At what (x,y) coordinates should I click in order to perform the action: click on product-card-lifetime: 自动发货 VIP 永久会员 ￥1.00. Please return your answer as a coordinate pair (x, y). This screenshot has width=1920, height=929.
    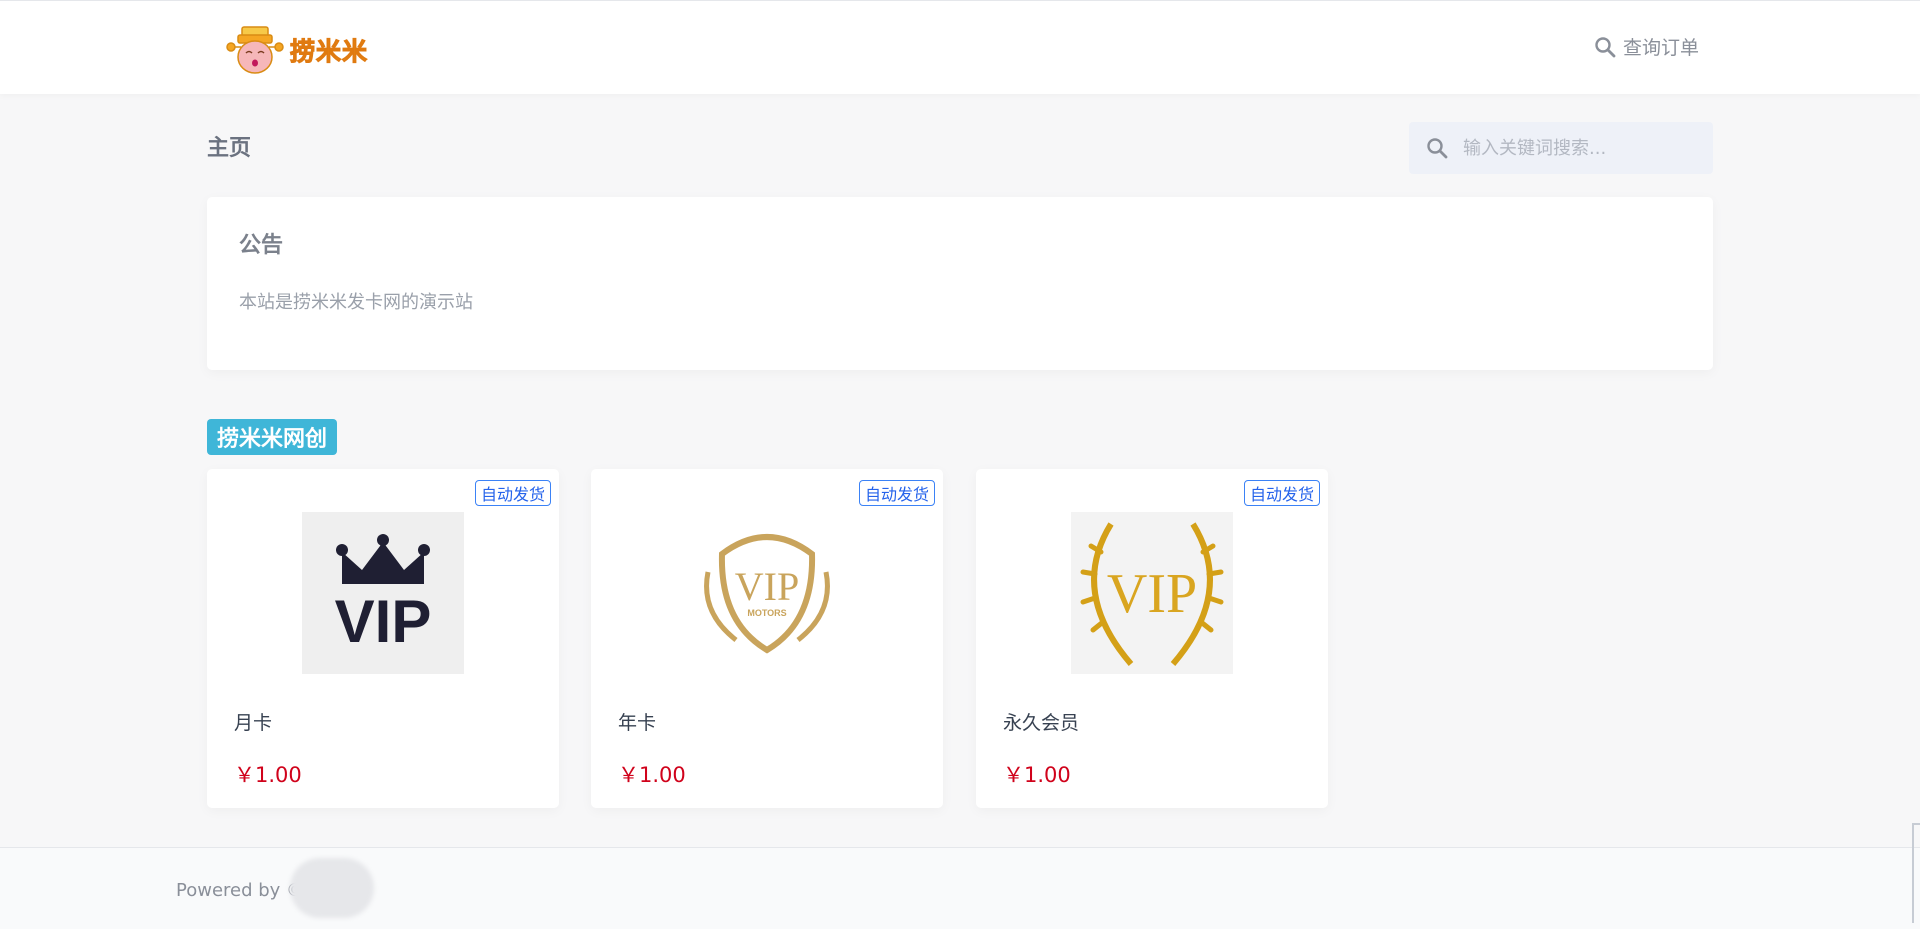
    Looking at the image, I should click on (1152, 638).